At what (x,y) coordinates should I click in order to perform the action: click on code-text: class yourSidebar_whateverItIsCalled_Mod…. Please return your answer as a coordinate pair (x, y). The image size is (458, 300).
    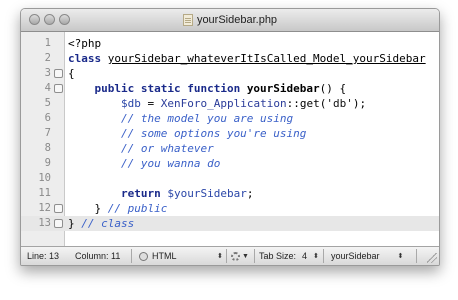
    Looking at the image, I should click on (247, 58).